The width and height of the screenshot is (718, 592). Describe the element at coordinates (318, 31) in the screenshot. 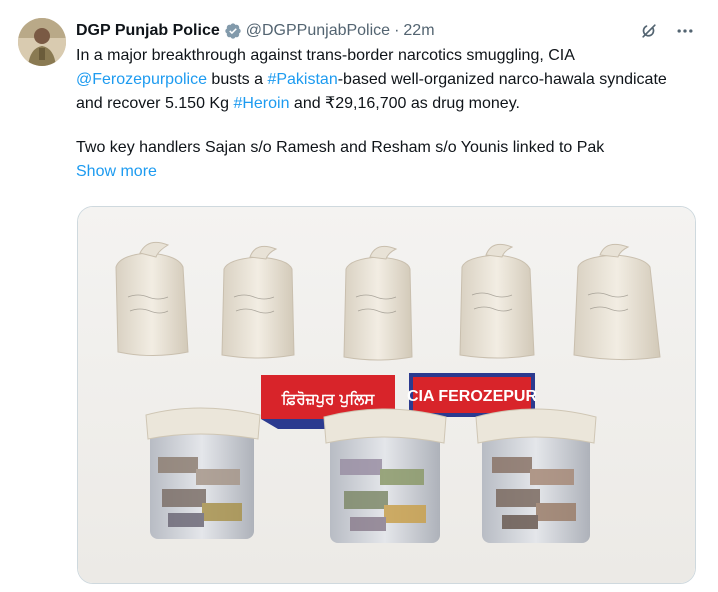

I see `author-handle: @DGPPunjabPolice` at that location.